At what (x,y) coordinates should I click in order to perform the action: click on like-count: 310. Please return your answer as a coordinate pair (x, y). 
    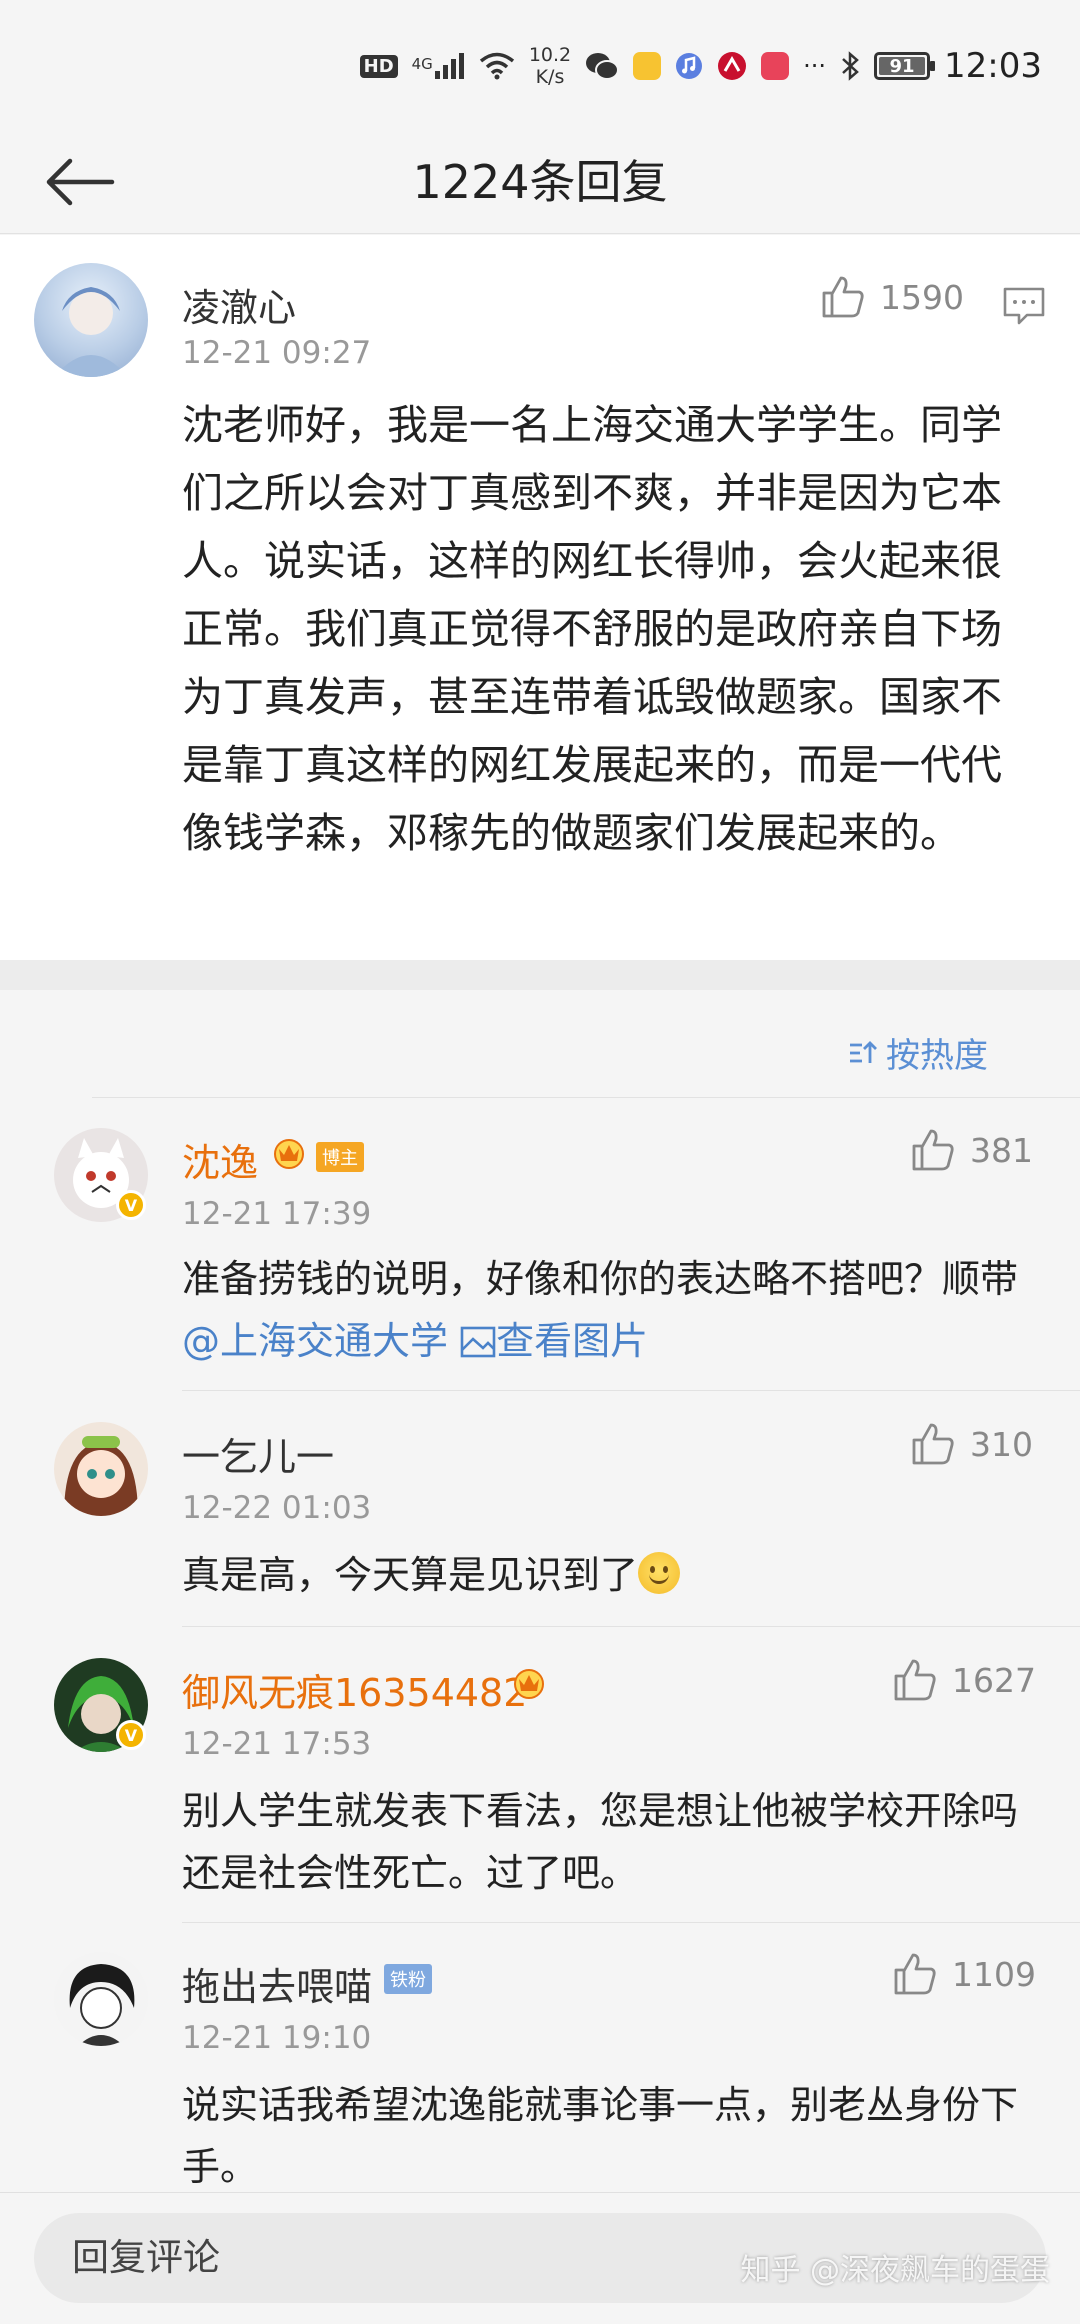
    Looking at the image, I should click on (1001, 1444).